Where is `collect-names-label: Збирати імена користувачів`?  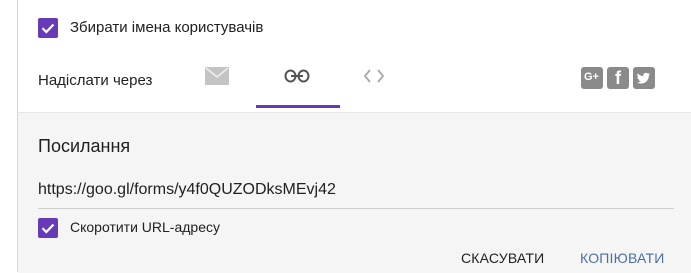
collect-names-label: Збирати імена користувачів is located at coordinates (167, 27).